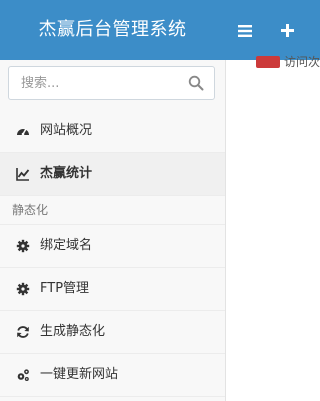 This screenshot has width=320, height=401. What do you see at coordinates (23, 332) in the screenshot?
I see `refresh-icon` at bounding box center [23, 332].